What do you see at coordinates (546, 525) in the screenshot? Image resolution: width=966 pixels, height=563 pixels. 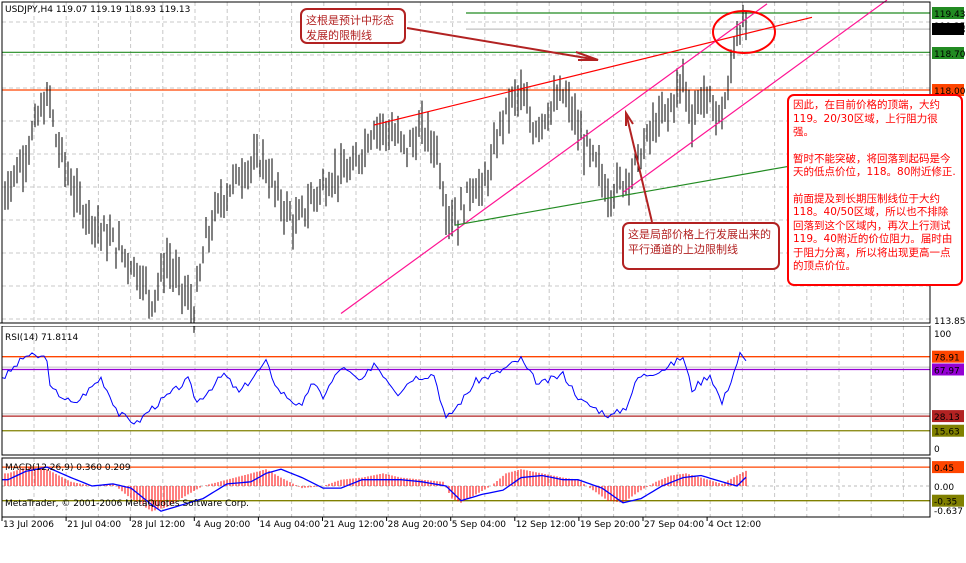 I see `time-axis-label: 12 Sep 12:00` at bounding box center [546, 525].